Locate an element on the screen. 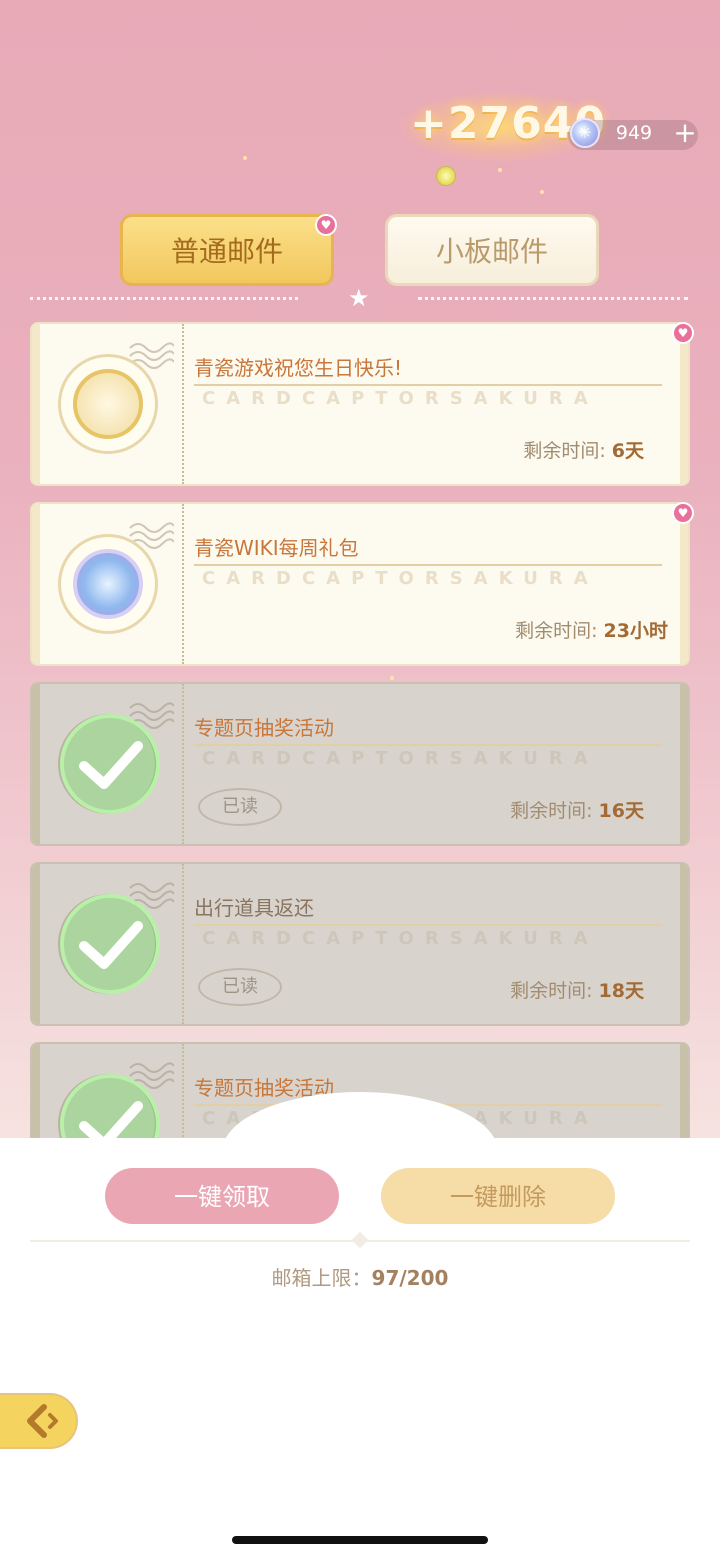 The height and width of the screenshot is (1558, 720). remaining-time: 剩余时间: 23小时 is located at coordinates (591, 629).